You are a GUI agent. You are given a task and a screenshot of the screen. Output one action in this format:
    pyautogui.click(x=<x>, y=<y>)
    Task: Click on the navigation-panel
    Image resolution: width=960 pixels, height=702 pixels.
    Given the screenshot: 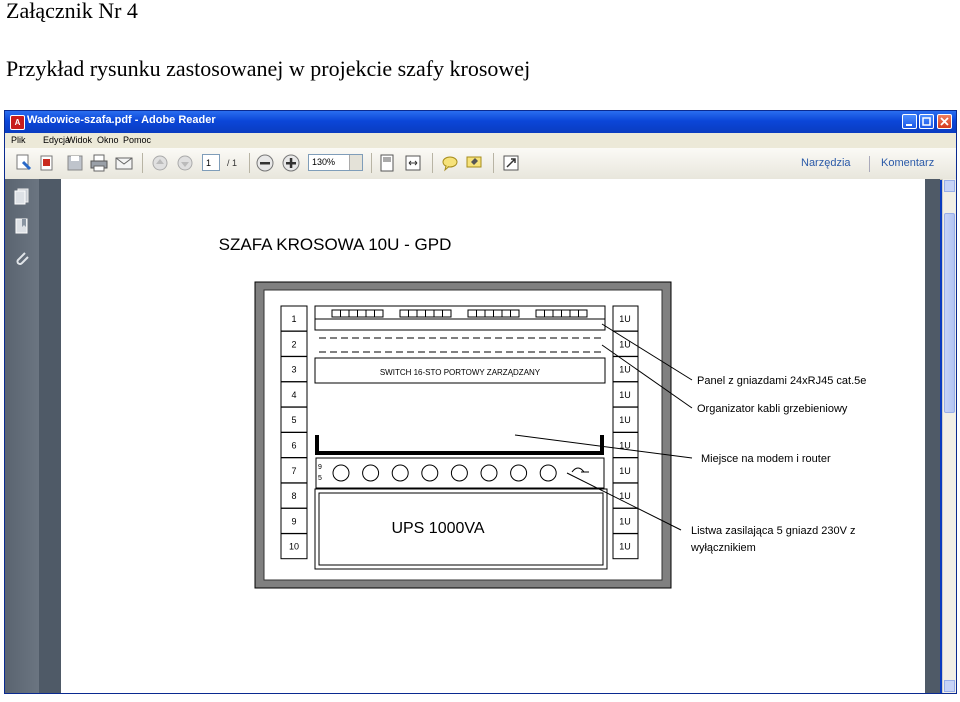 What is the action you would take?
    pyautogui.click(x=22, y=436)
    